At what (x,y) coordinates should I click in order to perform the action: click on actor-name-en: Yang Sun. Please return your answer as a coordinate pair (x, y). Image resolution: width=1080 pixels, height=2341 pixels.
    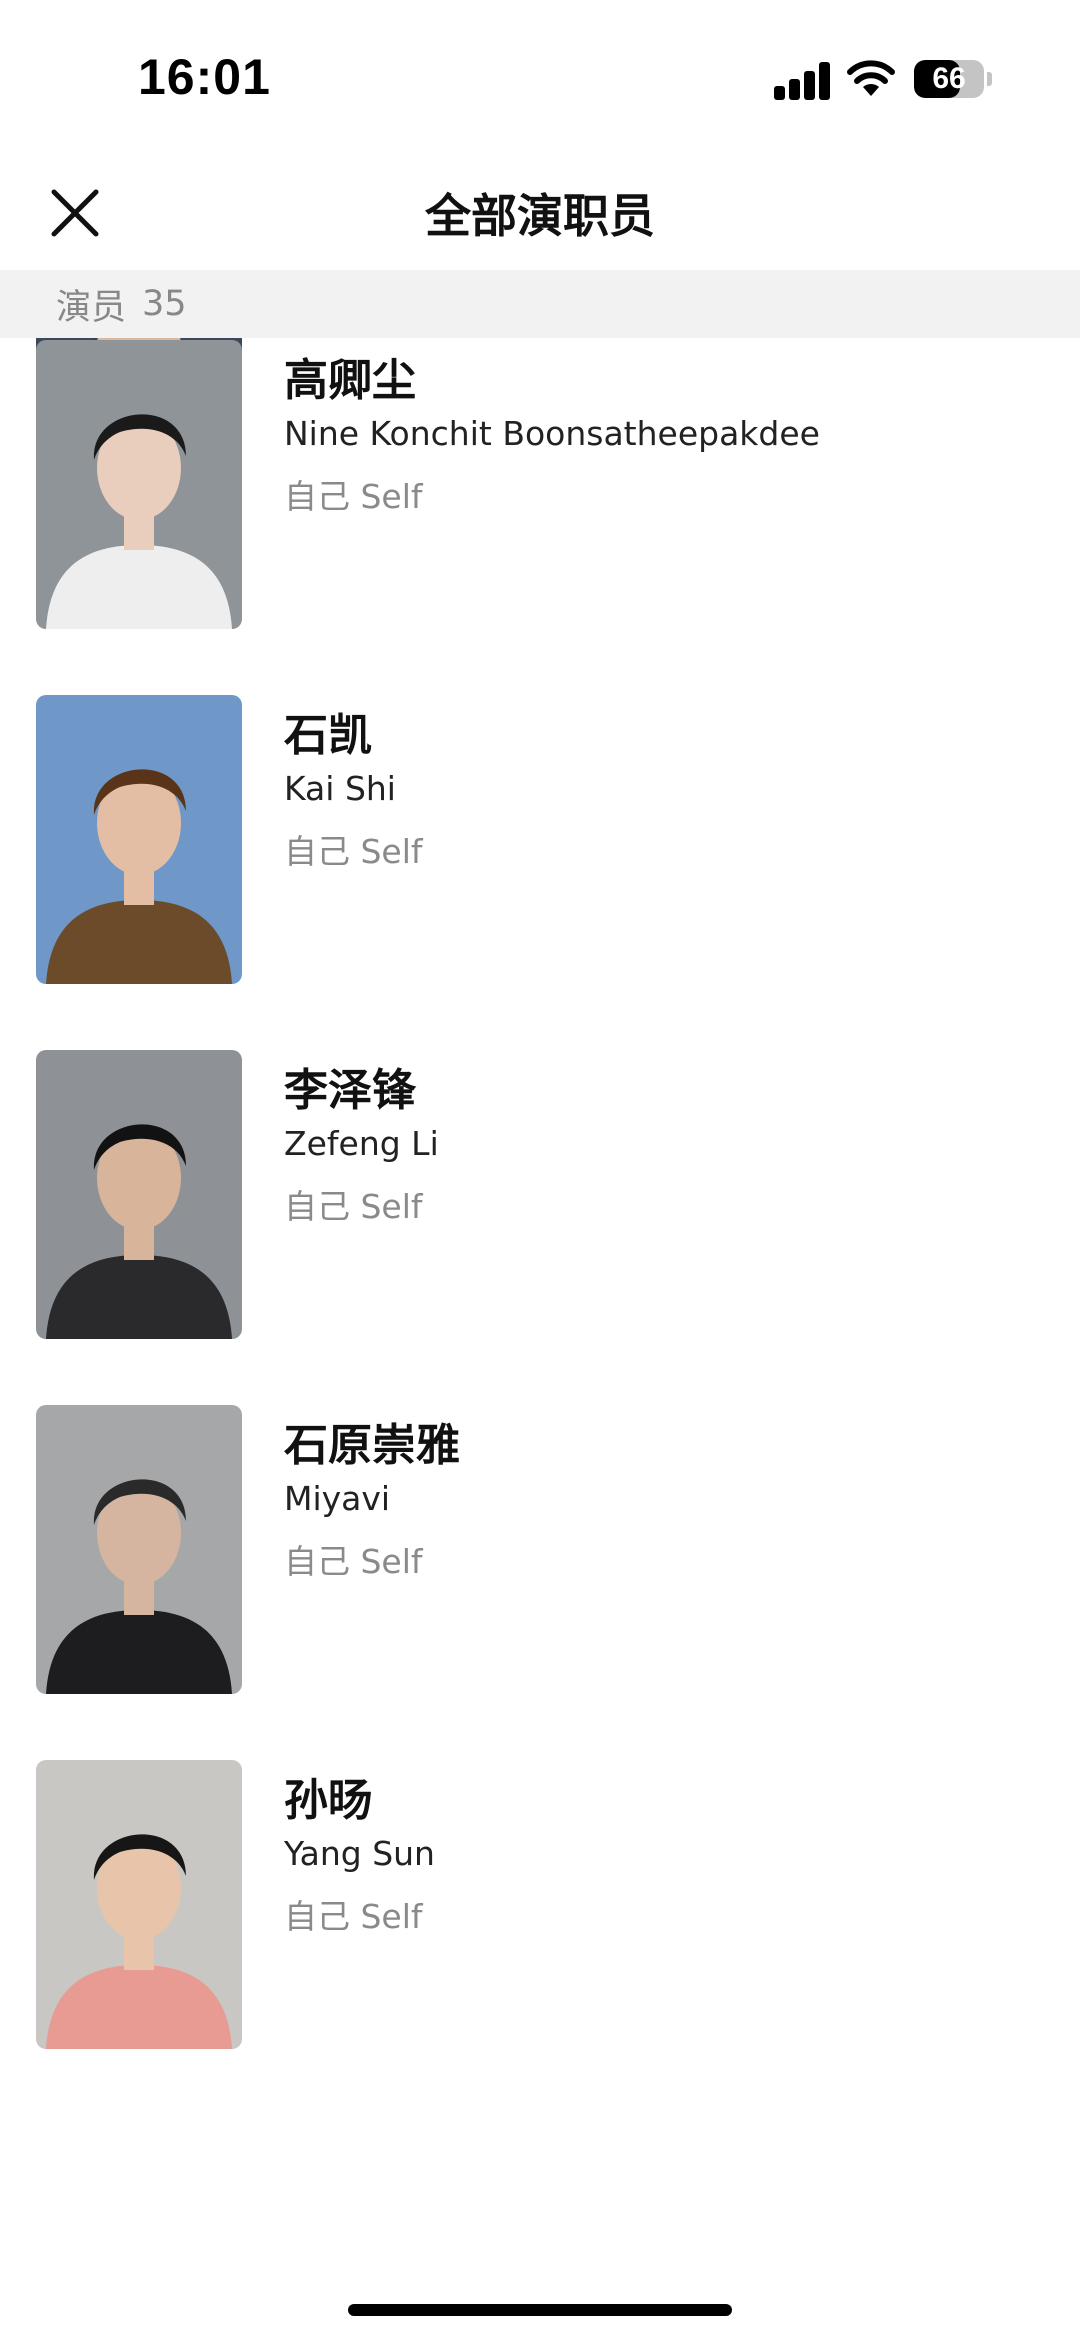
    Looking at the image, I should click on (359, 1853).